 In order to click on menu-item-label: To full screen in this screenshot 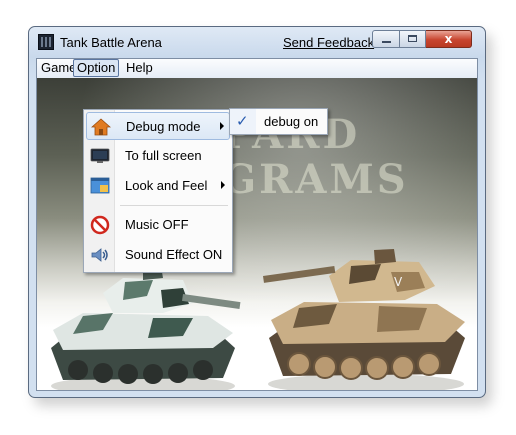, I will do `click(163, 155)`.